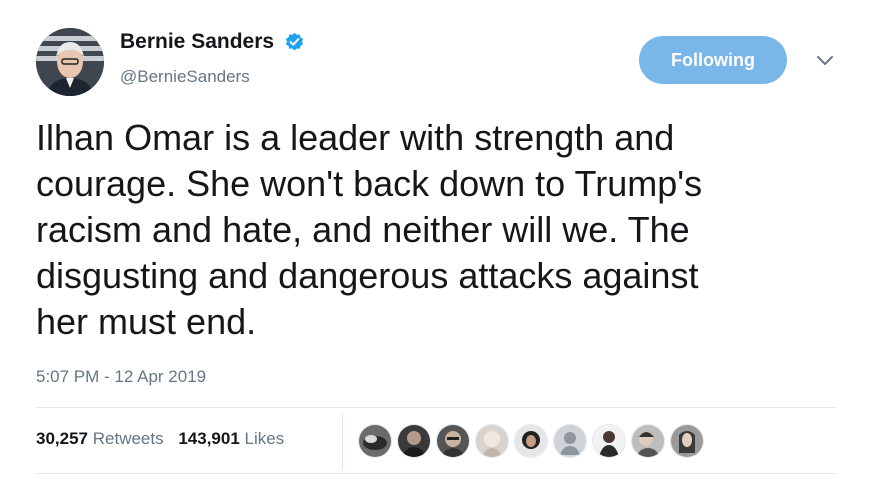 The height and width of the screenshot is (479, 880). Describe the element at coordinates (264, 438) in the screenshot. I see `likes-label: Likes` at that location.